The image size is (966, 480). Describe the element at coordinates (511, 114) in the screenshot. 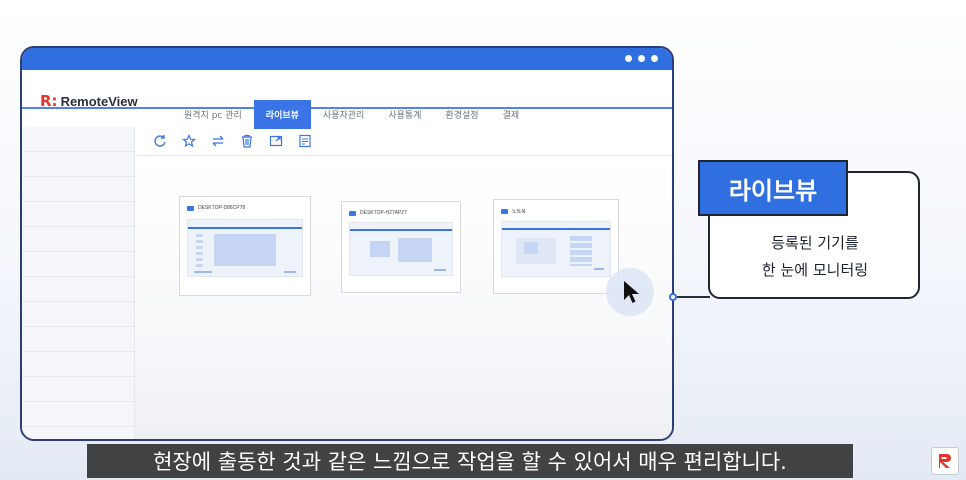

I see `tab-payment: 결제` at that location.